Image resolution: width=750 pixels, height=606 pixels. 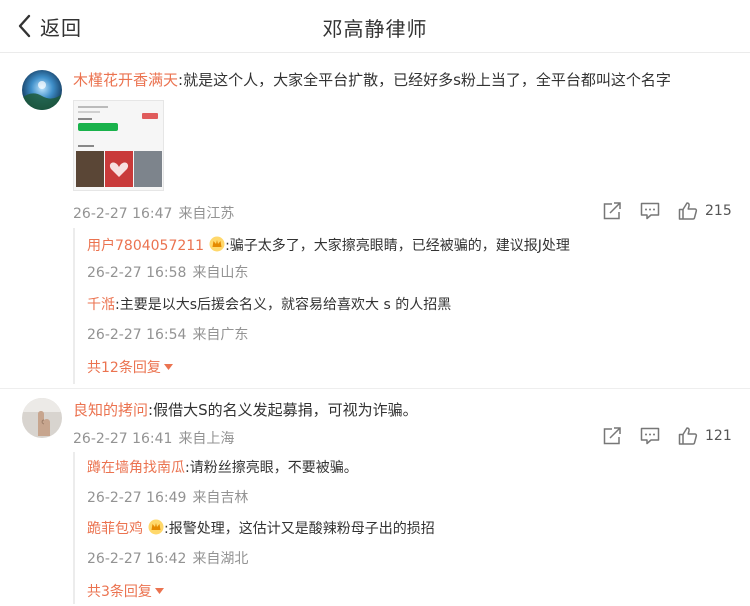 I want to click on comment-date: 26-2-27 16:41, so click(x=123, y=439).